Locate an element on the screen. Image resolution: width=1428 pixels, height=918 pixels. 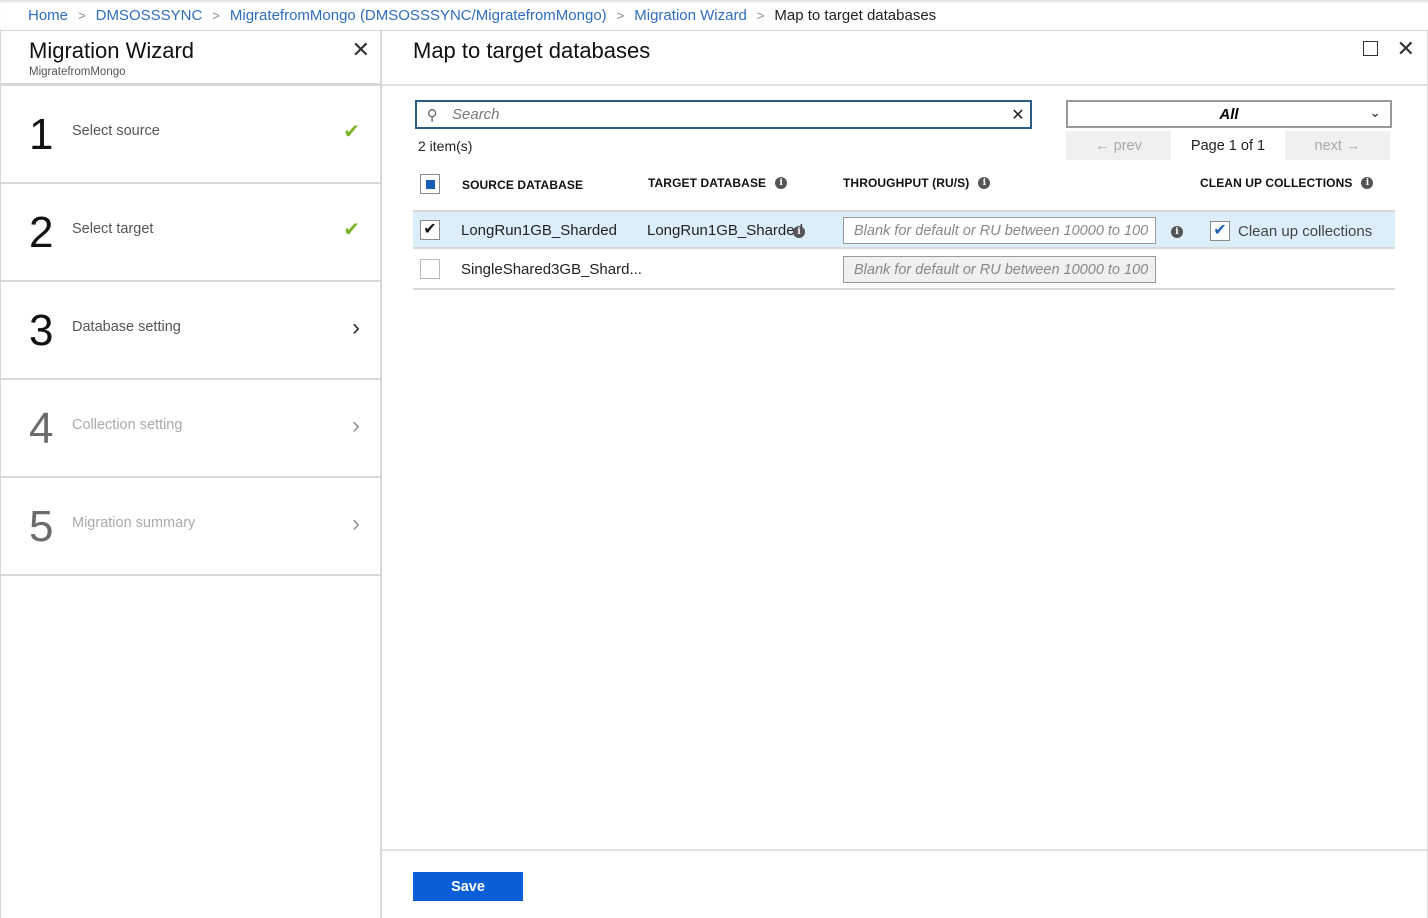
panel-footer: Save is located at coordinates (905, 883).